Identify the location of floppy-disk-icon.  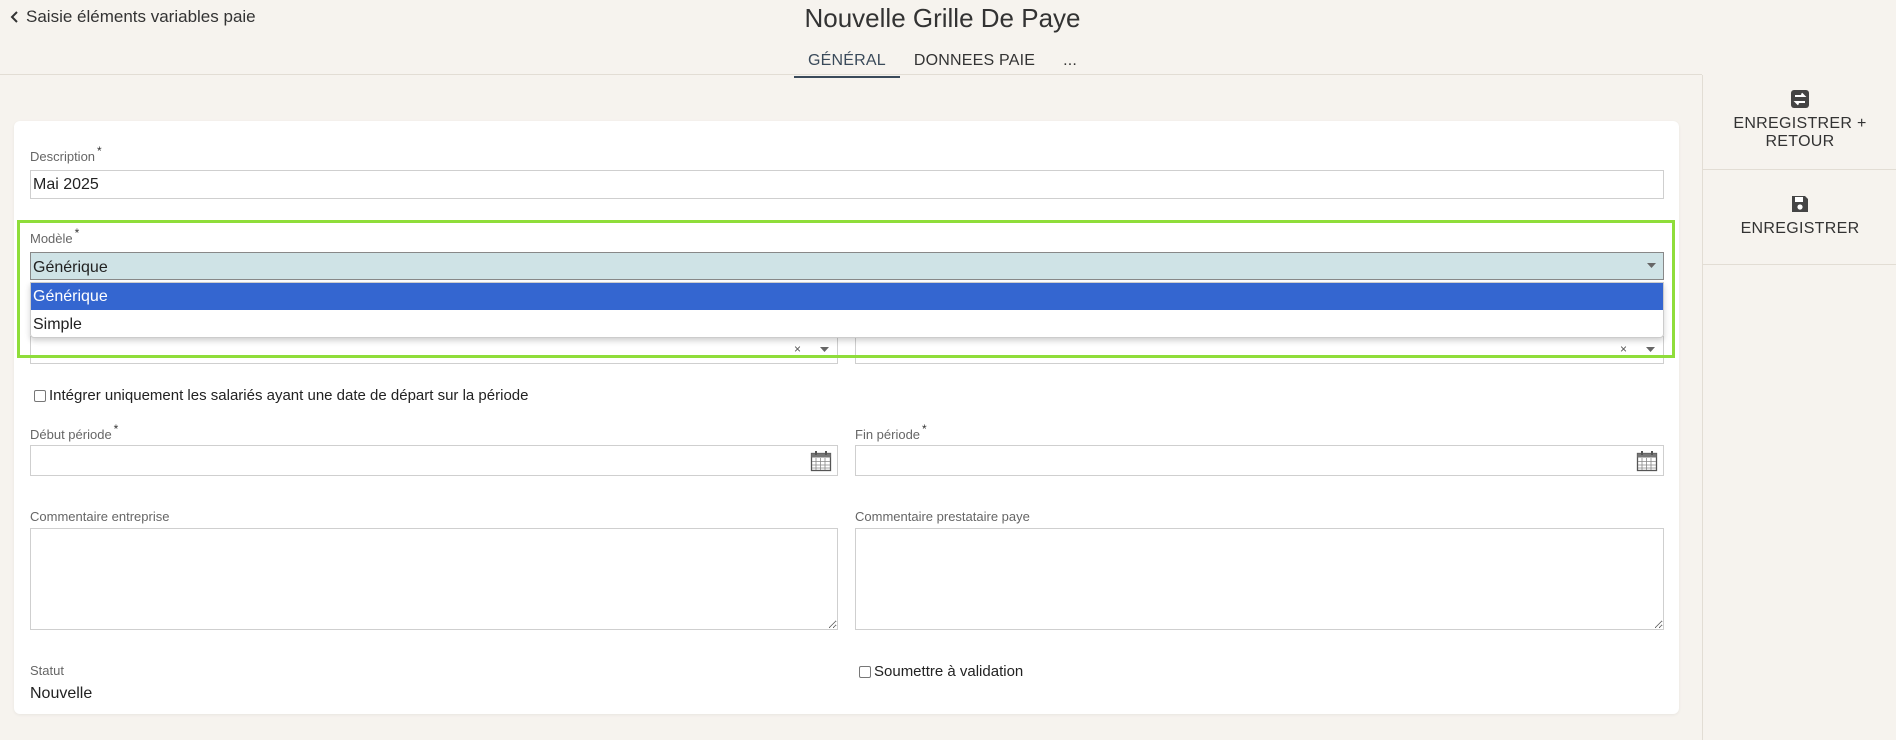
(1800, 204).